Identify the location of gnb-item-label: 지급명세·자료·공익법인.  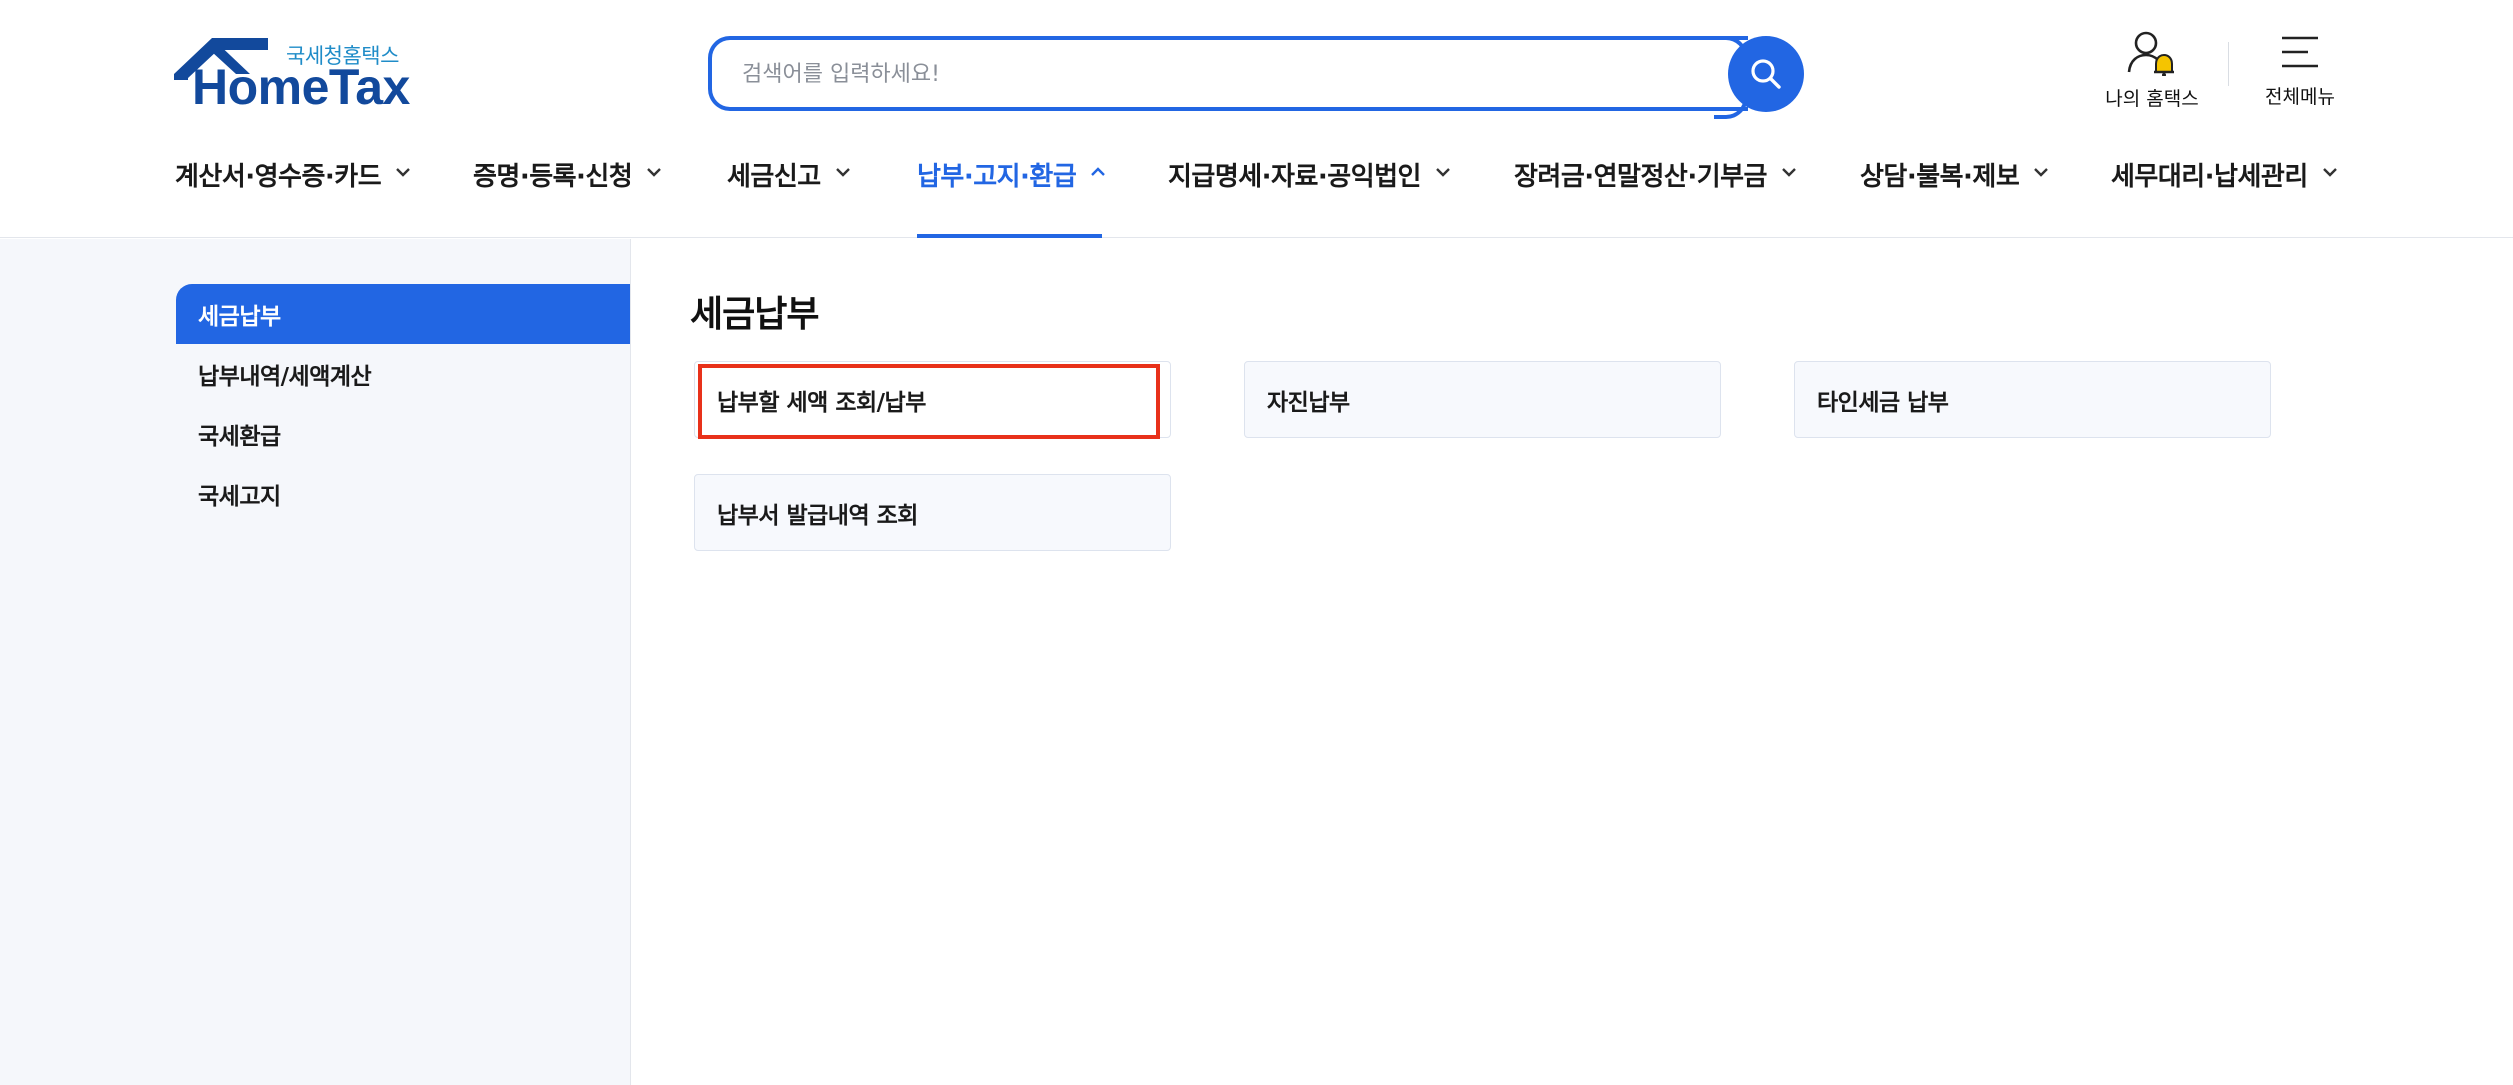
(1294, 177).